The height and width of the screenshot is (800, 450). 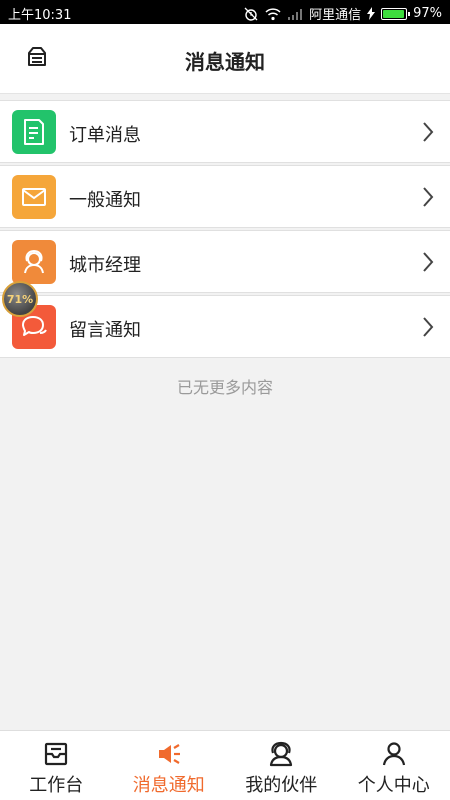 I want to click on floating-memory-badge: 71%, so click(x=20, y=299).